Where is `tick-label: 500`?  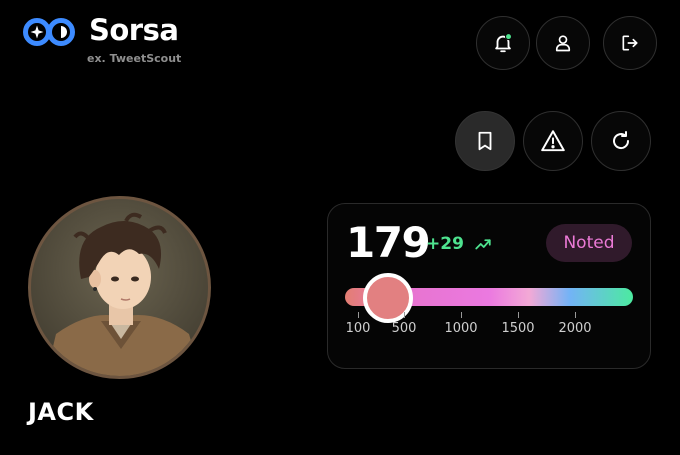
tick-label: 500 is located at coordinates (404, 328).